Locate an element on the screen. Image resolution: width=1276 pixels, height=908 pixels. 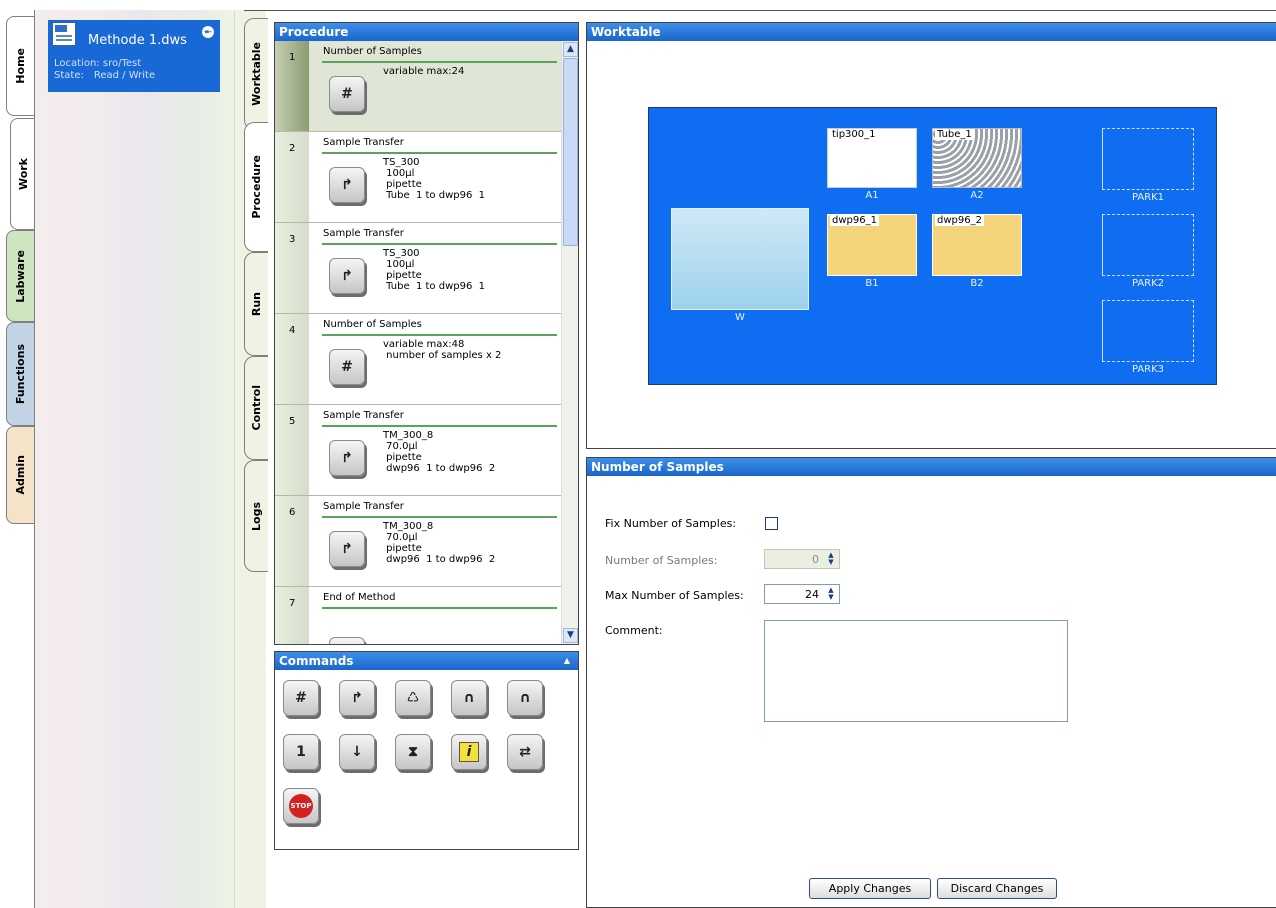
pane-splitter is located at coordinates (239, 459).